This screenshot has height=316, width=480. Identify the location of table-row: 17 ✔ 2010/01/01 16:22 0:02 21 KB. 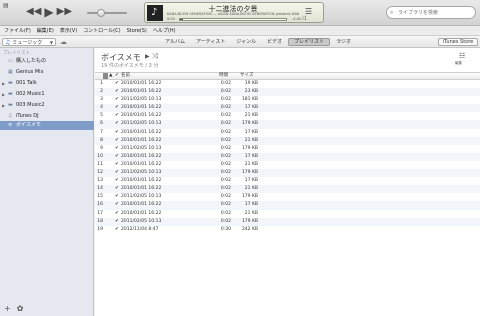
(287, 214).